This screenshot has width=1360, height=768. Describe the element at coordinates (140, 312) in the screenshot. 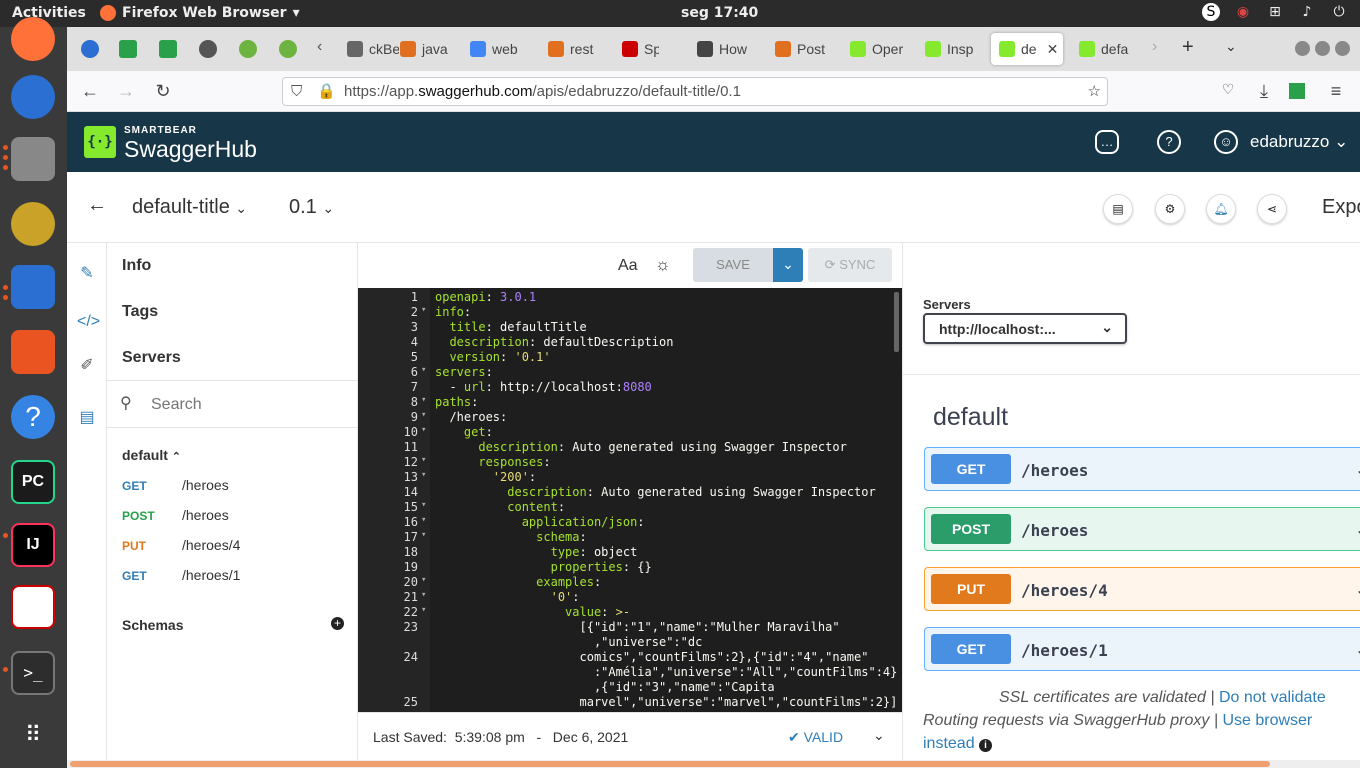

I see `nav-tags: Tags` at that location.